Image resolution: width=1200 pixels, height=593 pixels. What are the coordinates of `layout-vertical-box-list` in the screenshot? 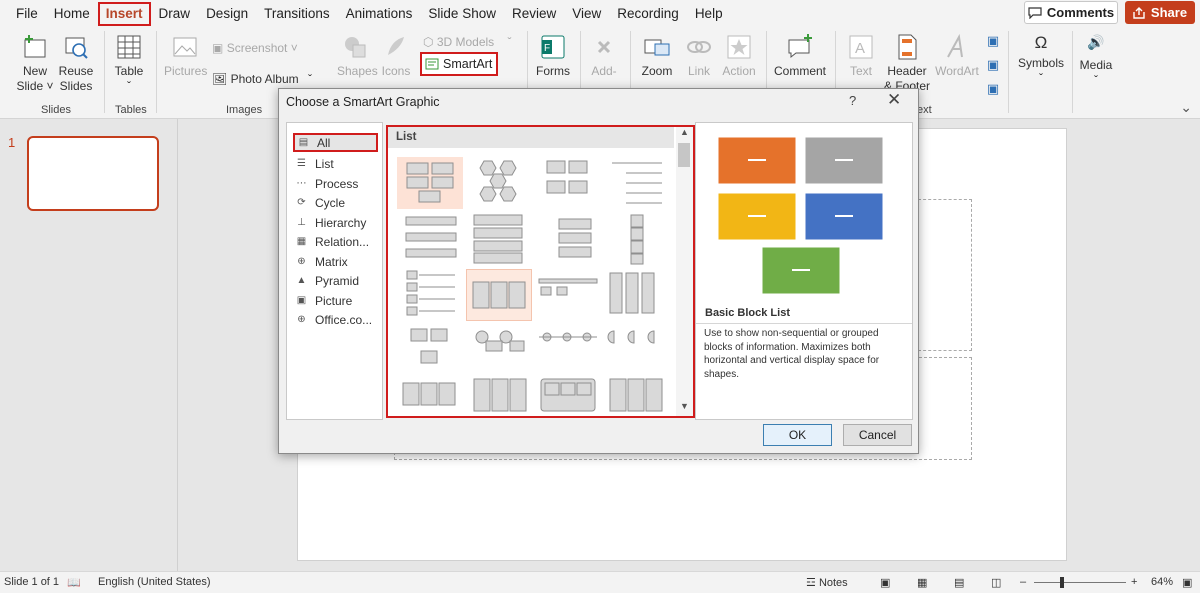 It's located at (499, 239).